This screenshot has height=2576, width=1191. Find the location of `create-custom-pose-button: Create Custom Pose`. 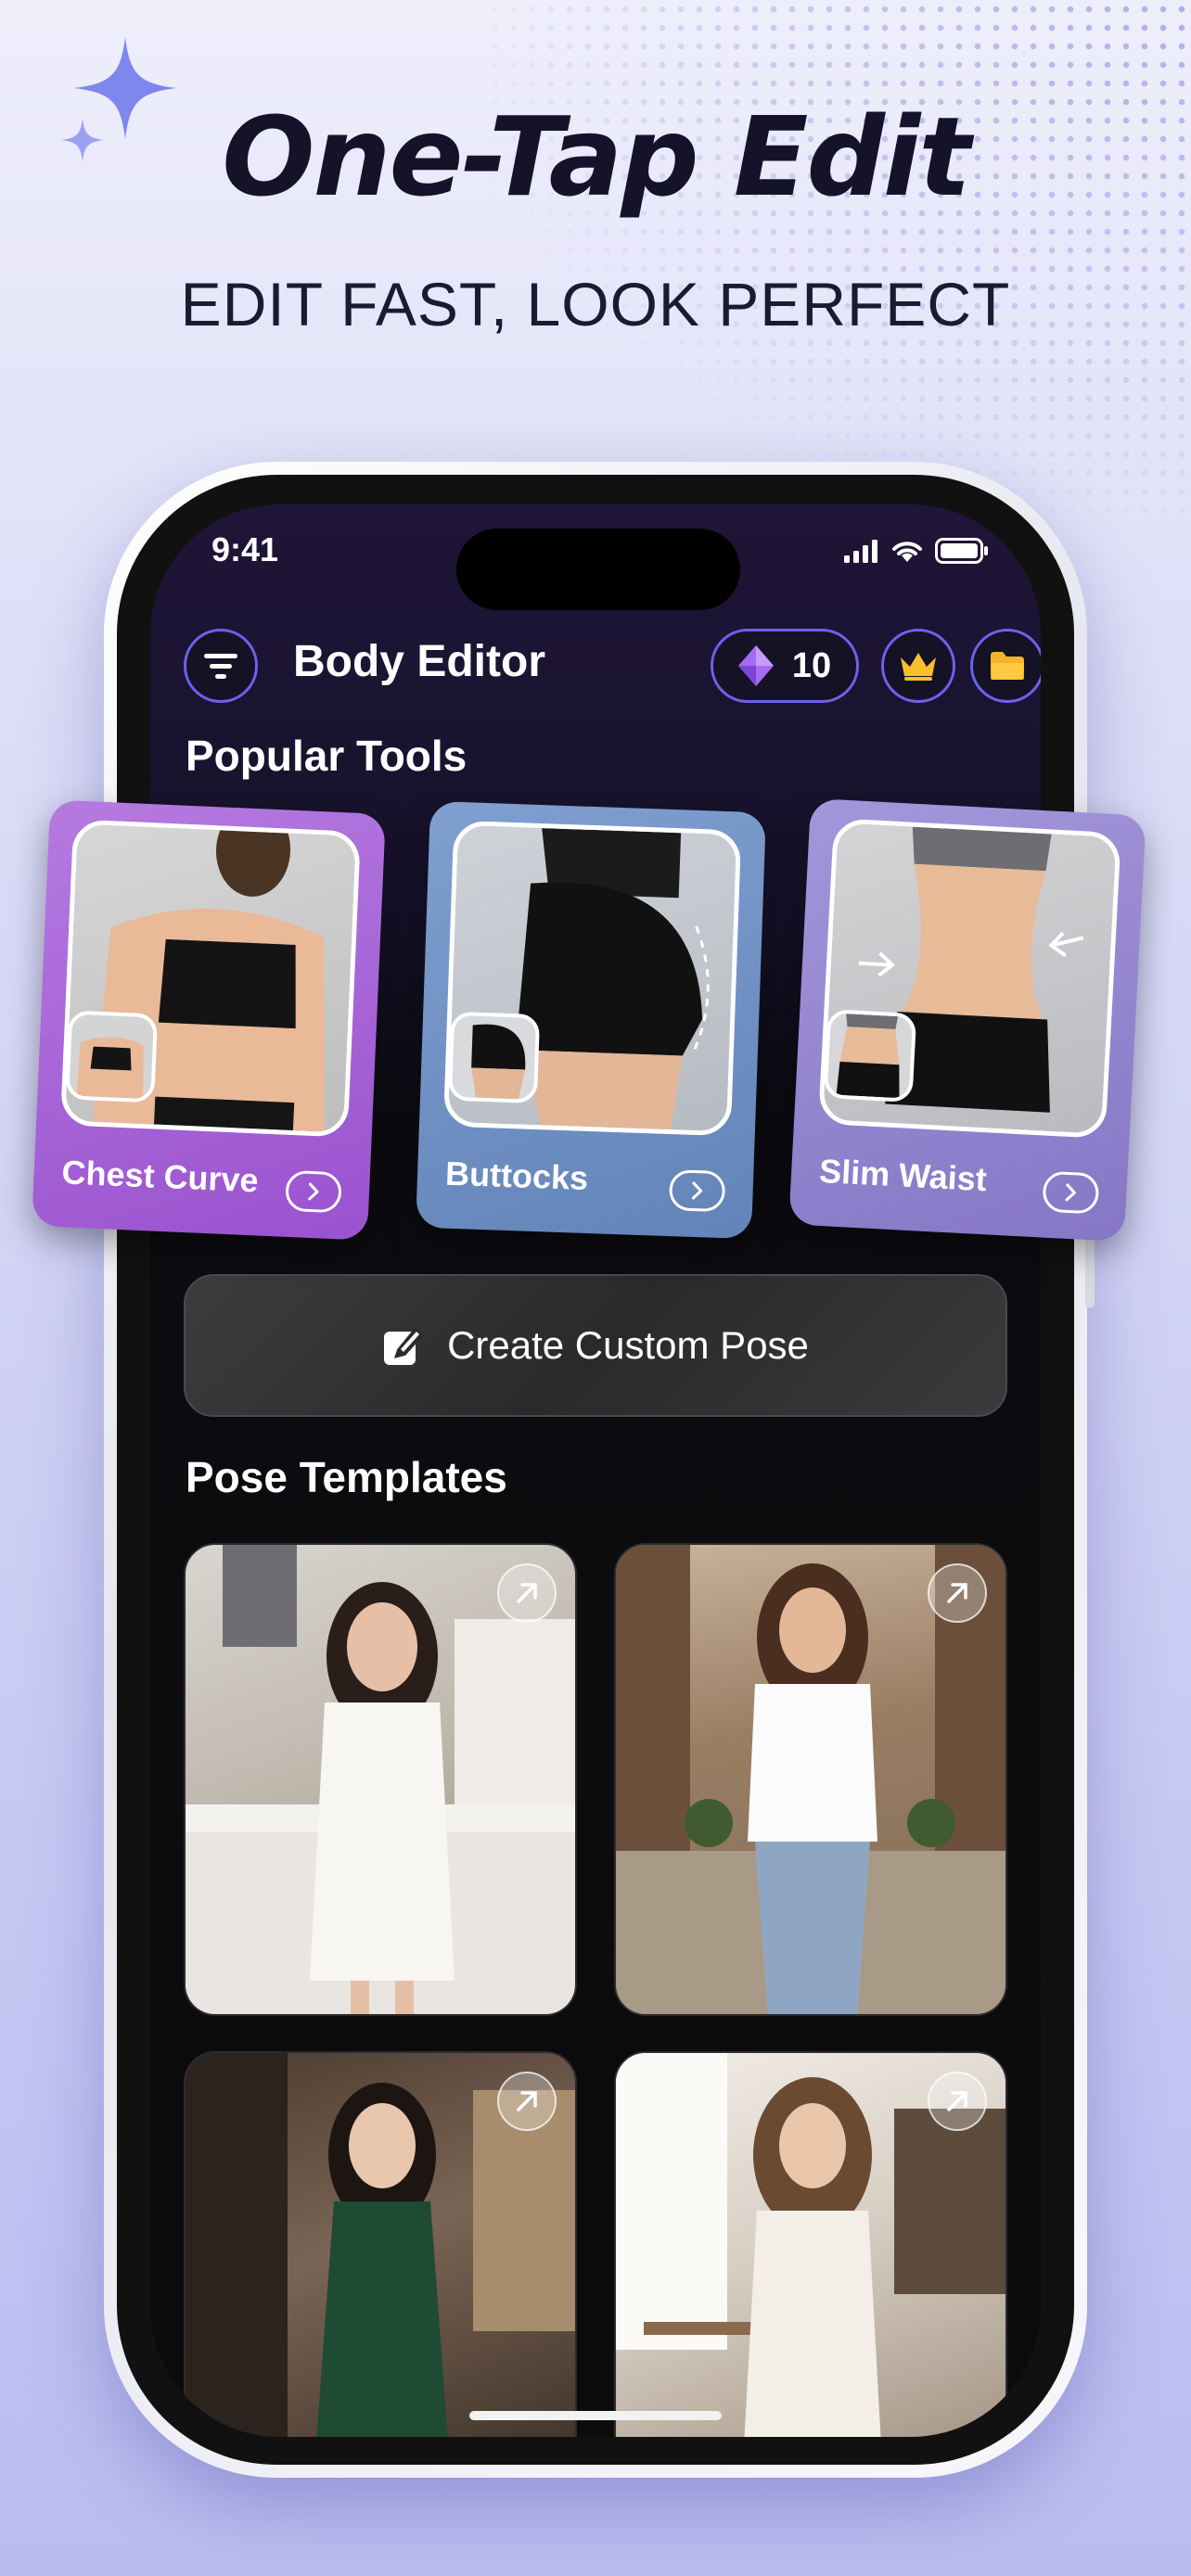

create-custom-pose-button: Create Custom Pose is located at coordinates (595, 1345).